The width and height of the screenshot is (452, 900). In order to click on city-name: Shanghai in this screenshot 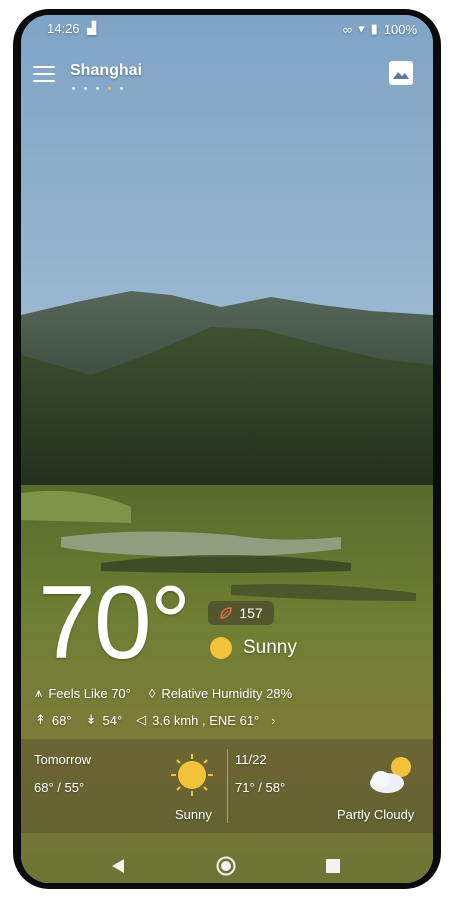, I will do `click(106, 71)`.